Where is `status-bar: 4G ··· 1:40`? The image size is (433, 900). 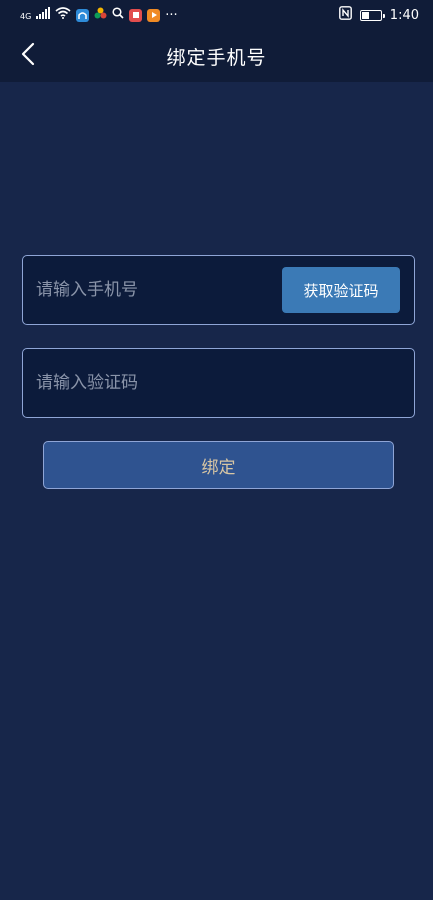
status-bar: 4G ··· 1:40 is located at coordinates (216, 15).